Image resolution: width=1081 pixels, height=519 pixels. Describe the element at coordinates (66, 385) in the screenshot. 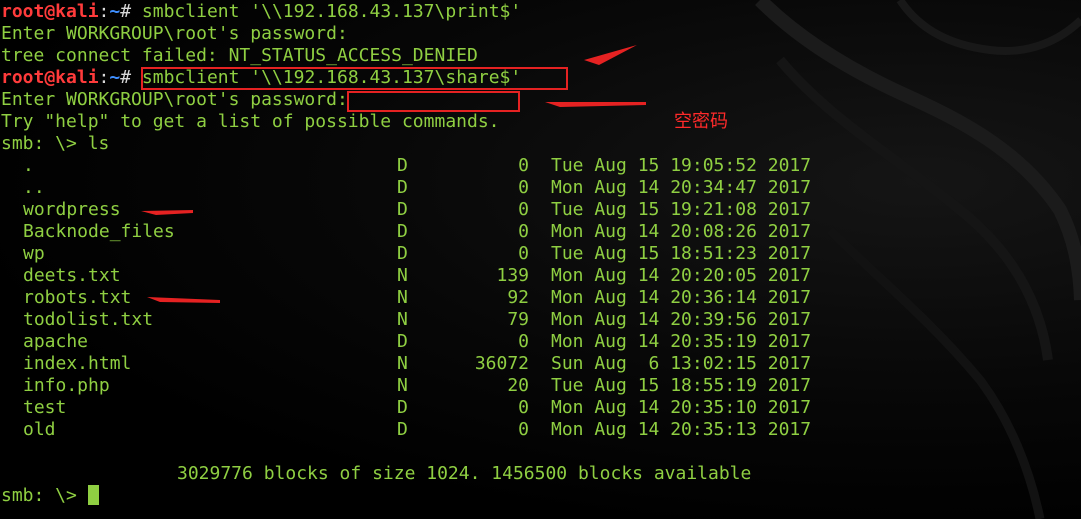

I see `listing-name: info.php` at that location.